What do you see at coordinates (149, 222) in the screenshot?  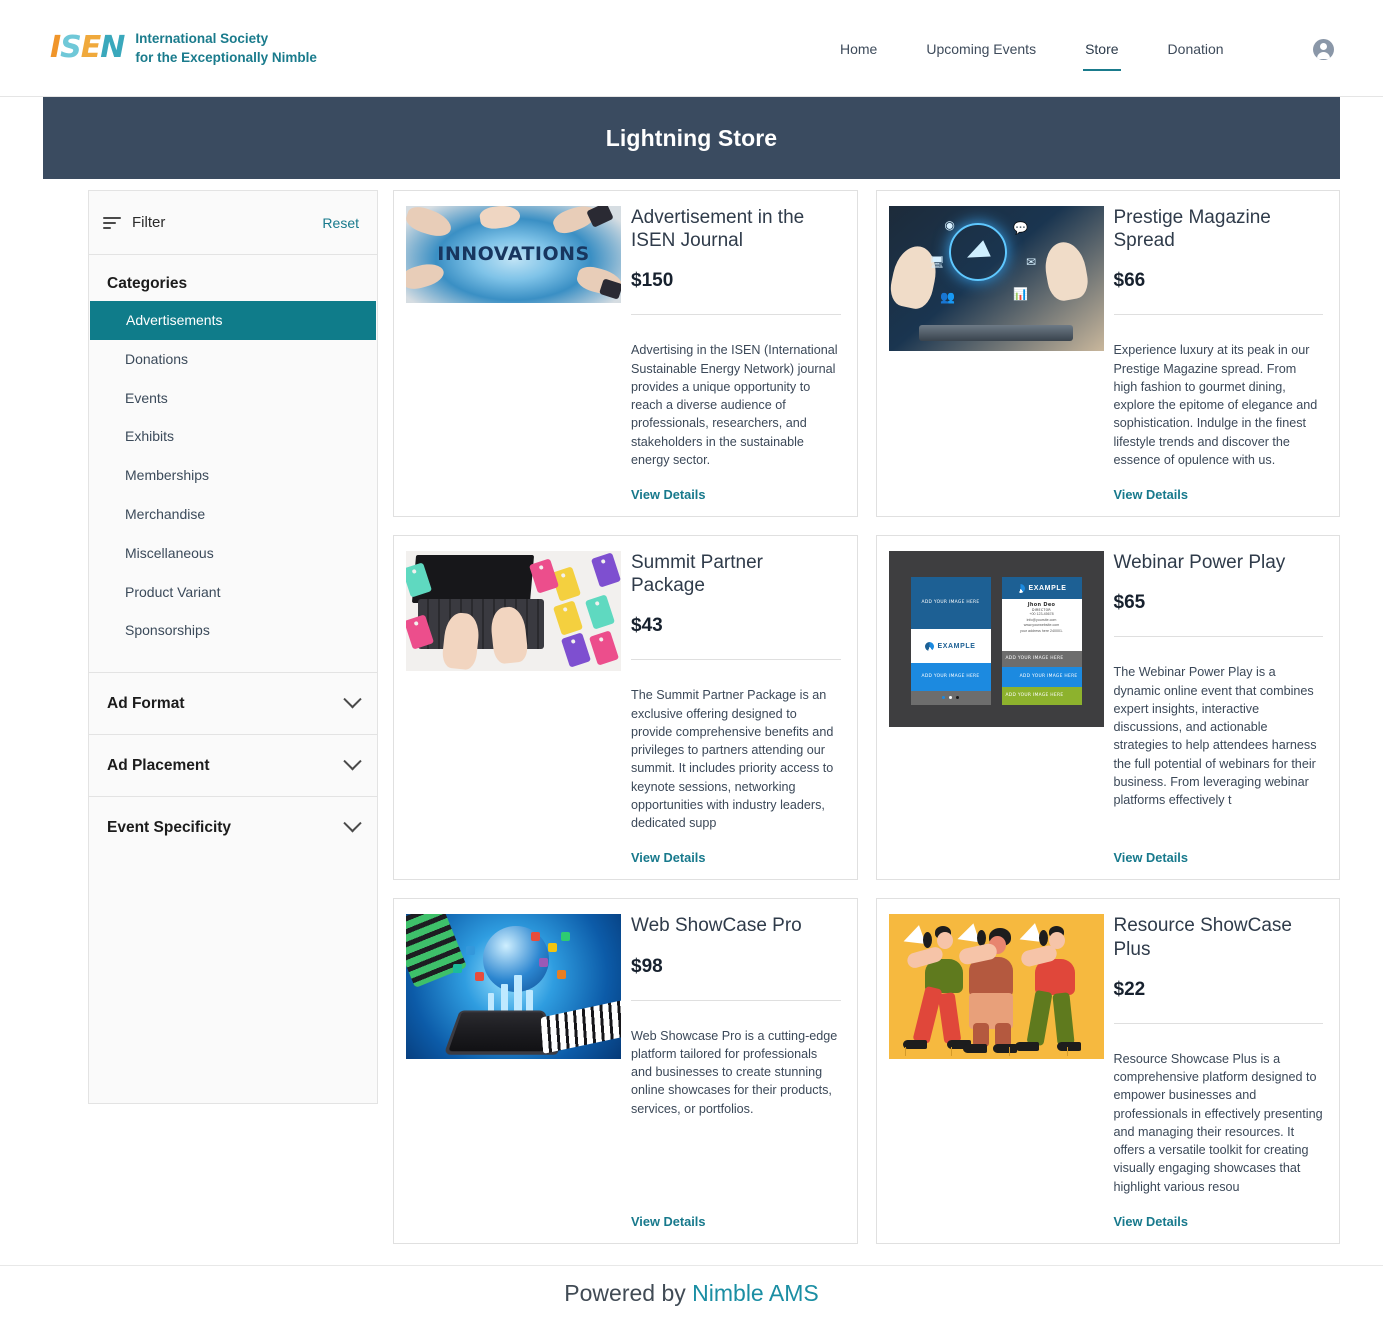 I see `filter-label: Filter` at bounding box center [149, 222].